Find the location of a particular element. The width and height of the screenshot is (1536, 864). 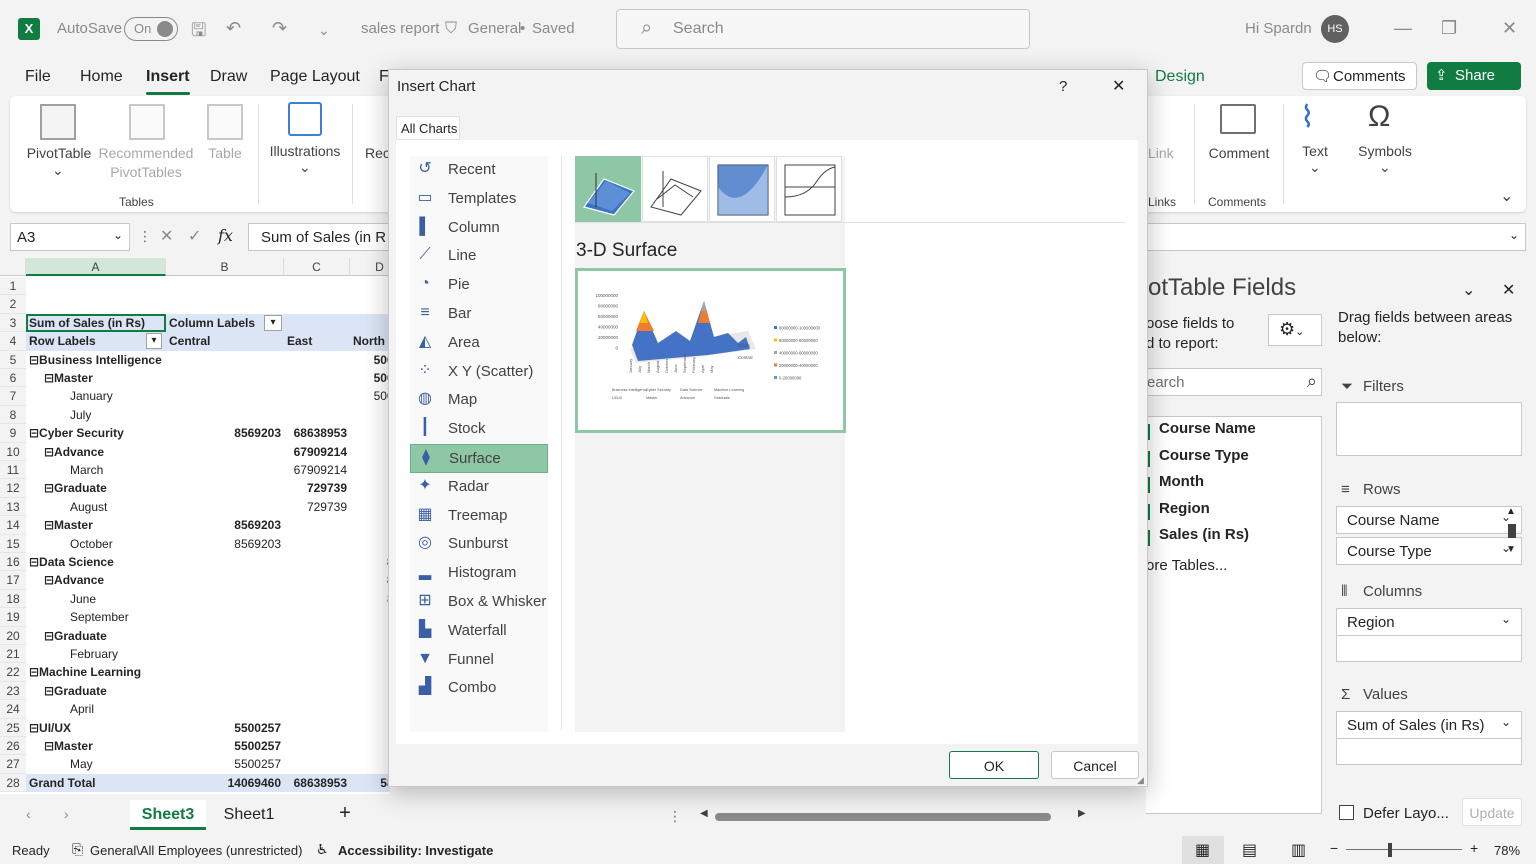

cell-d6: 50000 is located at coordinates (371, 378).